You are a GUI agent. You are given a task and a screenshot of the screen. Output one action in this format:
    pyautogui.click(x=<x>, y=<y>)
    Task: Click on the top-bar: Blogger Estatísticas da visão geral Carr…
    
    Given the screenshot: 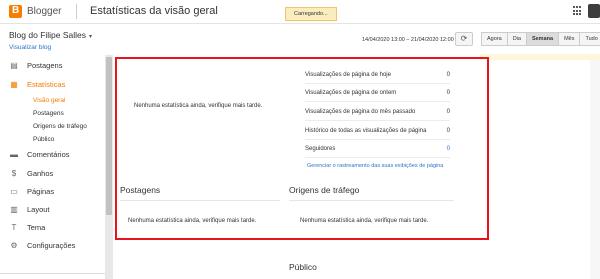 What is the action you would take?
    pyautogui.click(x=300, y=12)
    